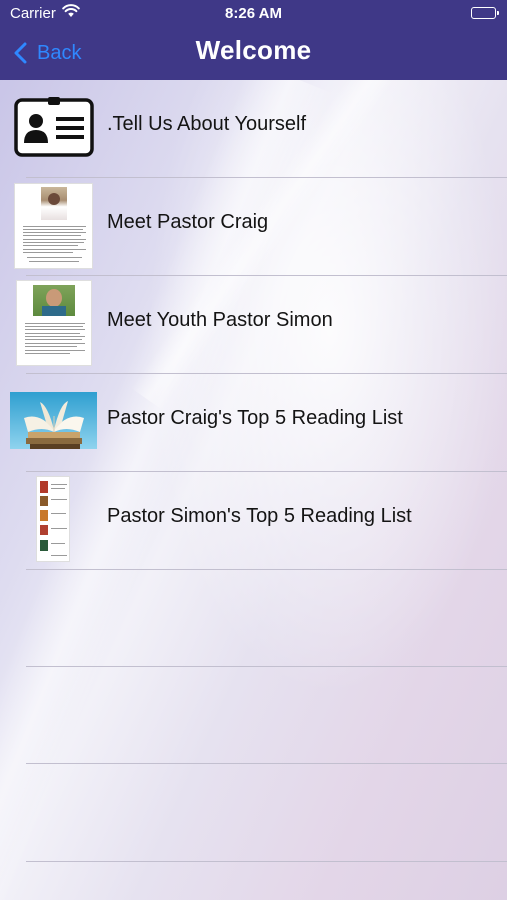 The image size is (507, 900). I want to click on list-item-label: Meet Youth Pastor Simon, so click(220, 320).